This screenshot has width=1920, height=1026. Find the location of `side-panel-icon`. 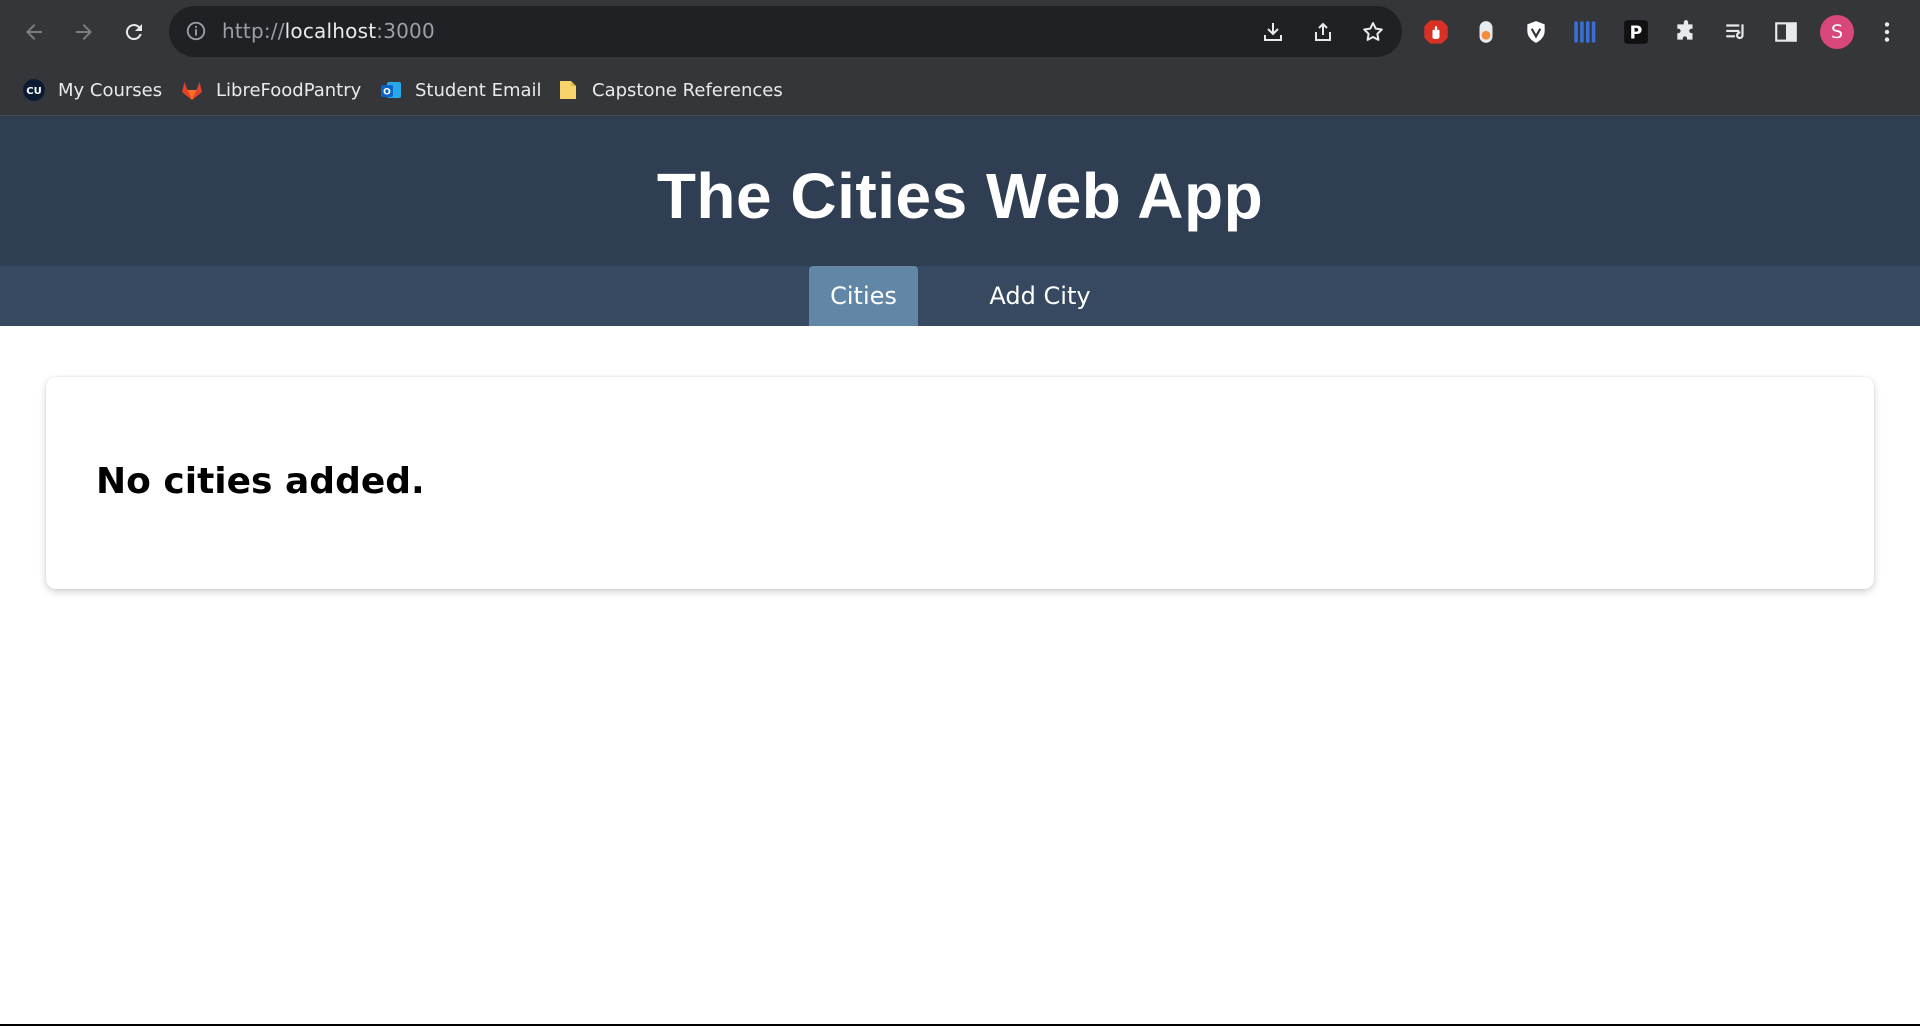

side-panel-icon is located at coordinates (1786, 32).